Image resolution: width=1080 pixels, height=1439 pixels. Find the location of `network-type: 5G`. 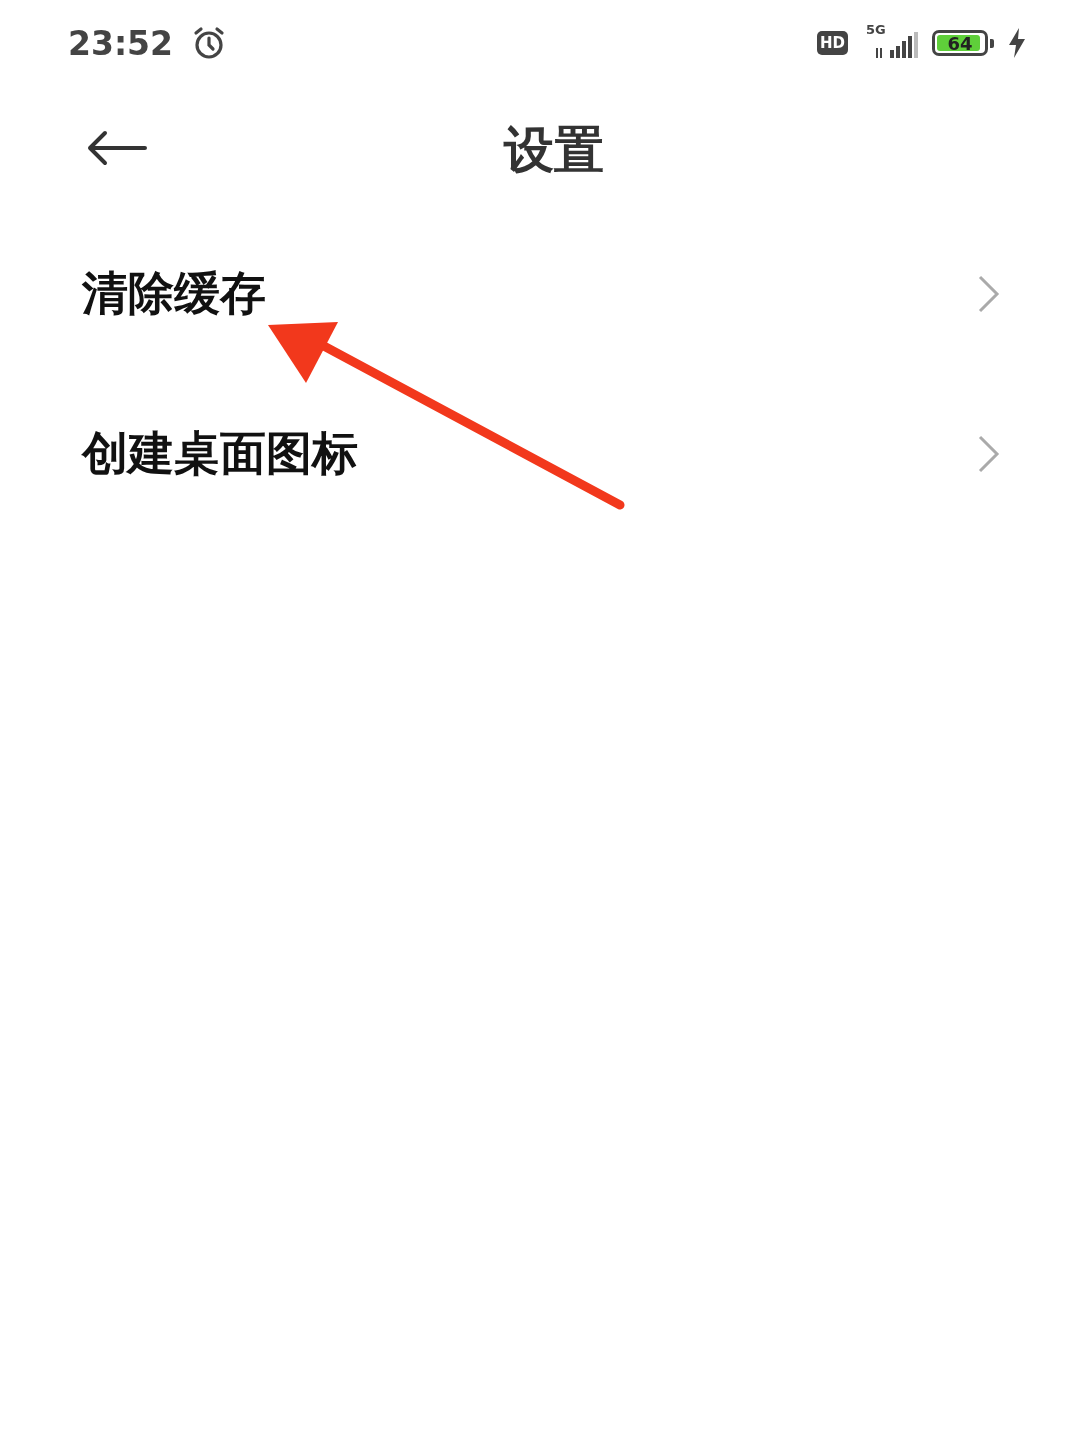

network-type: 5G is located at coordinates (876, 29).